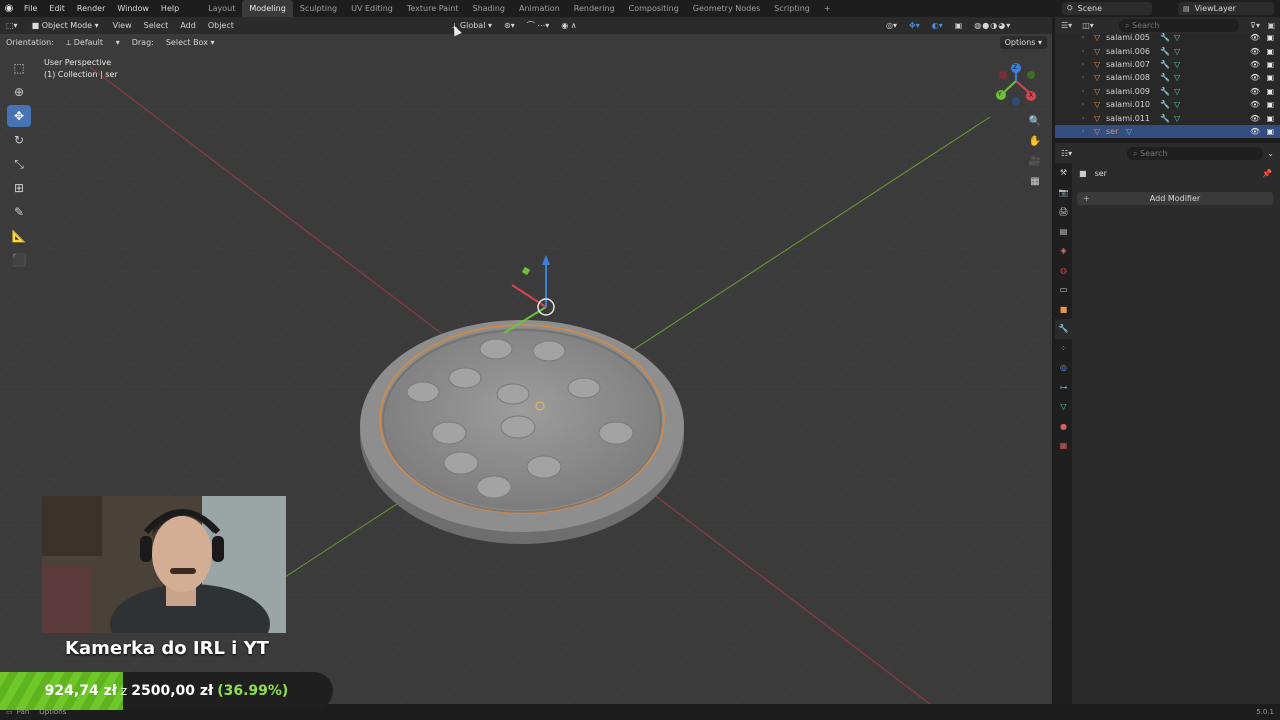 This screenshot has width=1280, height=720. I want to click on view-layer-selector: ▤ ViewLayer, so click(1226, 8).